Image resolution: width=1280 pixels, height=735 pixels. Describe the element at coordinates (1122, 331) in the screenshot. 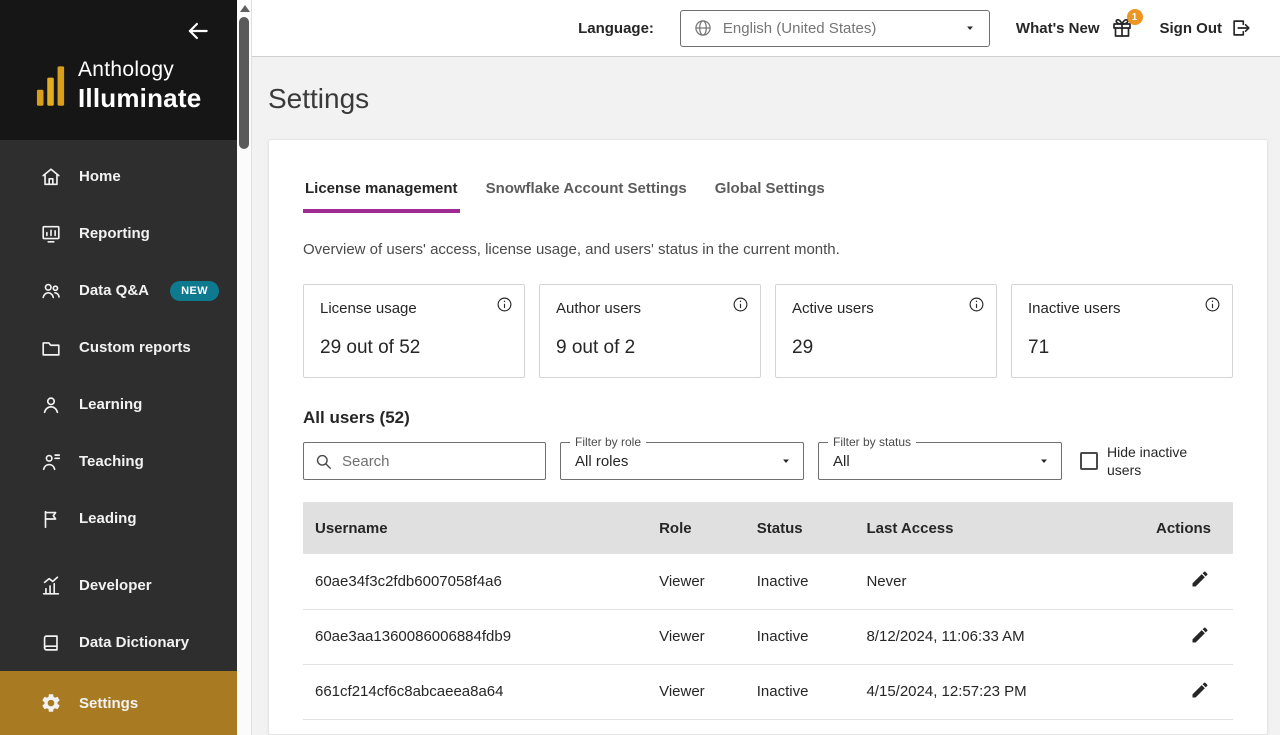

I see `stat-card-inactive-users: Inactive users 71` at that location.